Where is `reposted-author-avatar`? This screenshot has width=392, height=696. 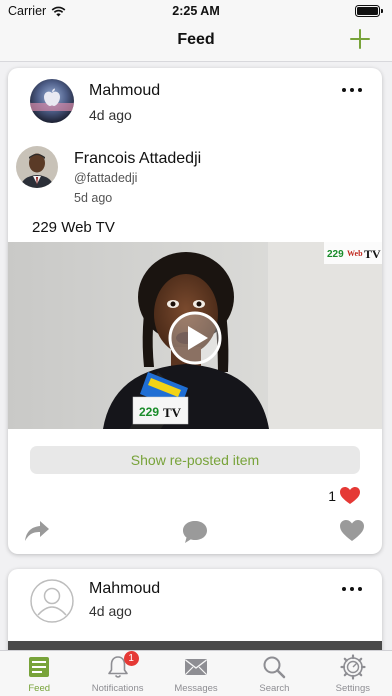
reposted-author-avatar is located at coordinates (37, 167).